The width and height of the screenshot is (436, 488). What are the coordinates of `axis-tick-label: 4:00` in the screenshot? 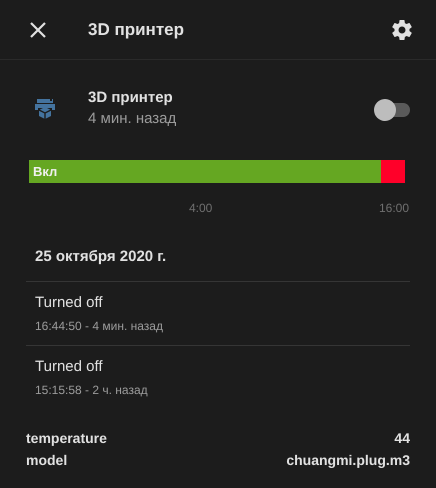 It's located at (200, 208).